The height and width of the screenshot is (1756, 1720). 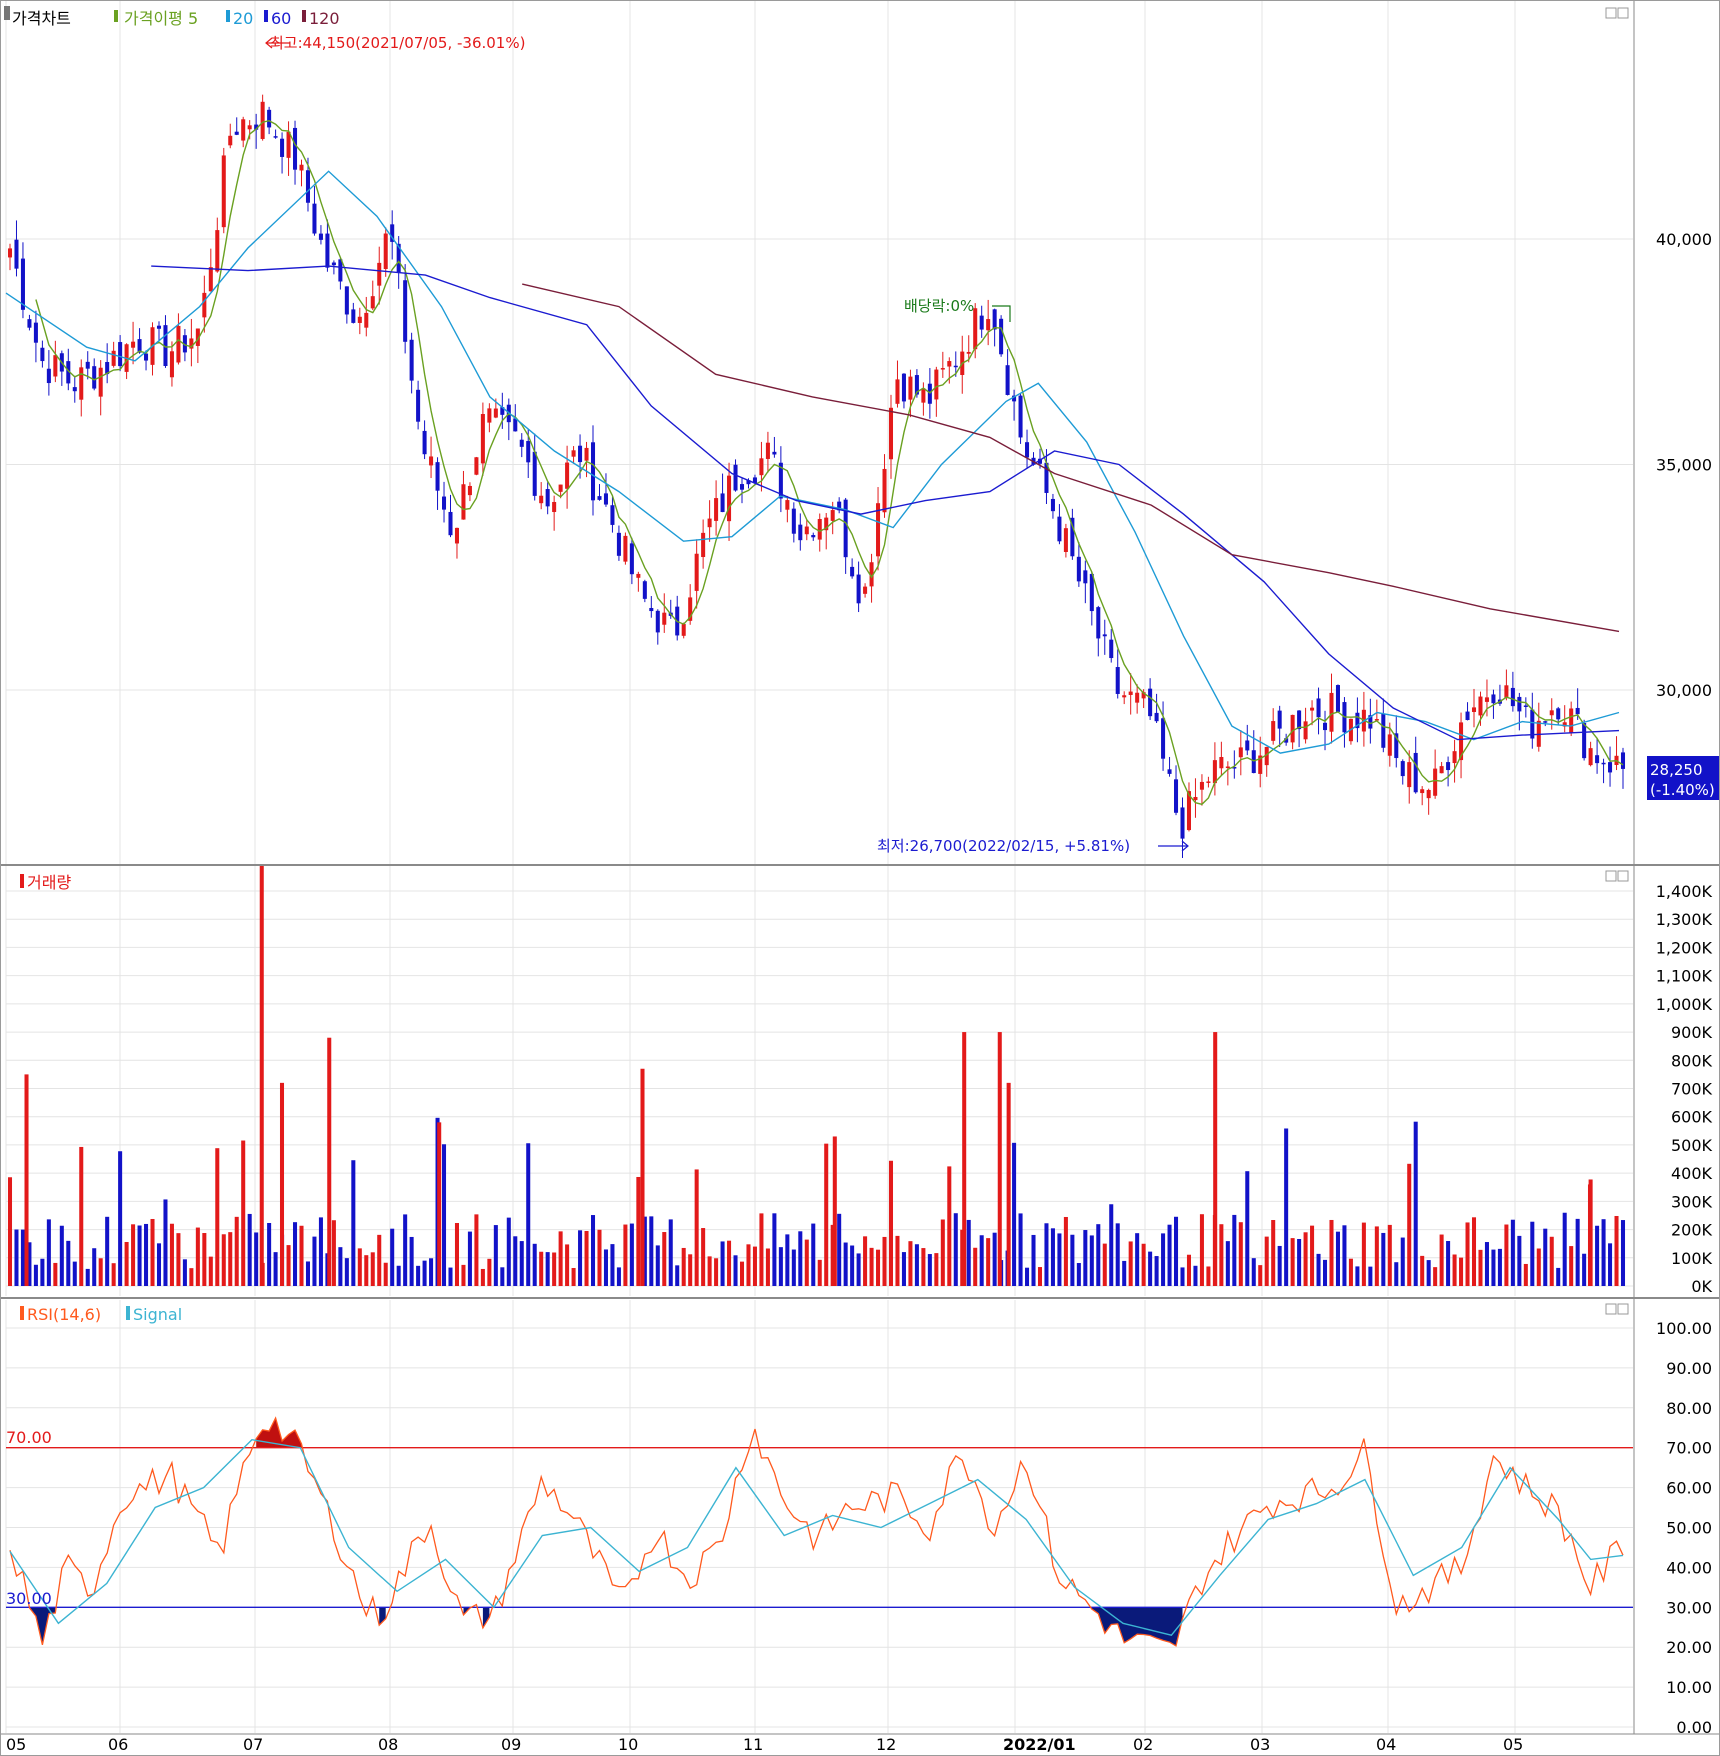 I want to click on volume-tick-label: 600K, so click(x=1692, y=1117).